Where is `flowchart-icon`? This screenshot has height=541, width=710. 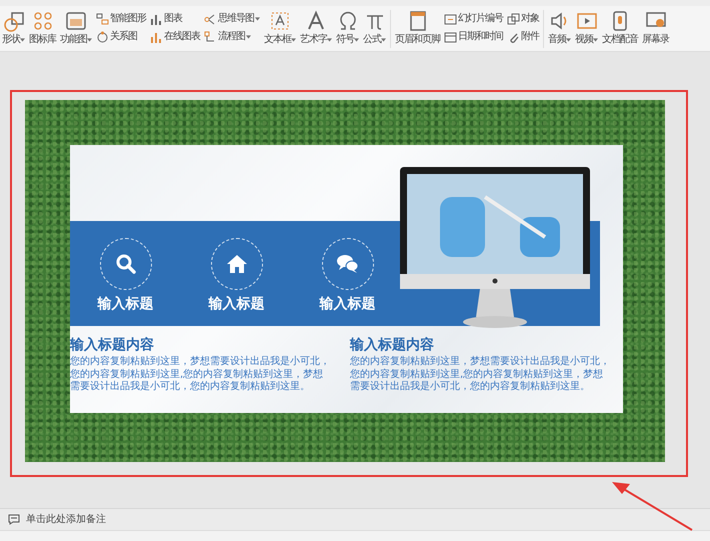 flowchart-icon is located at coordinates (210, 37).